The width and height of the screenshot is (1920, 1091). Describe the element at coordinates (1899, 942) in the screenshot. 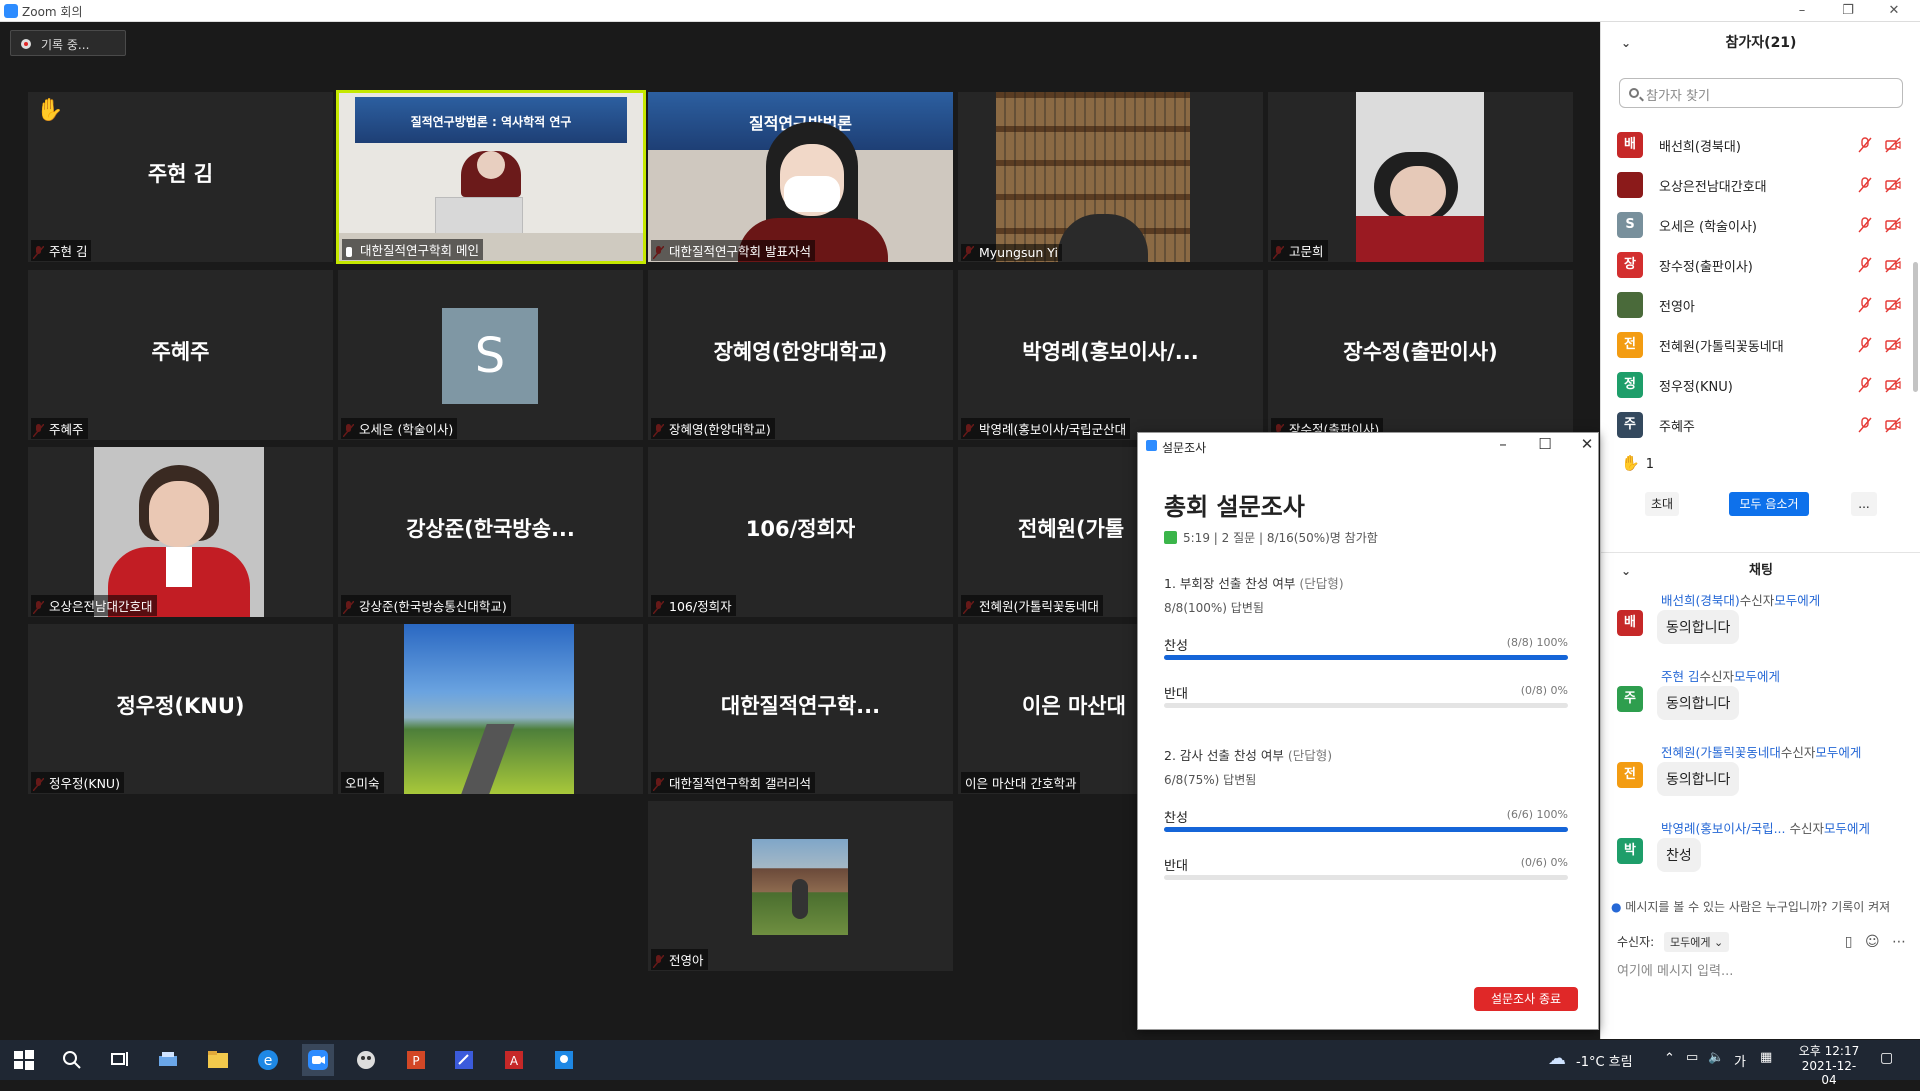

I see `more-options-icon: ⋯` at that location.